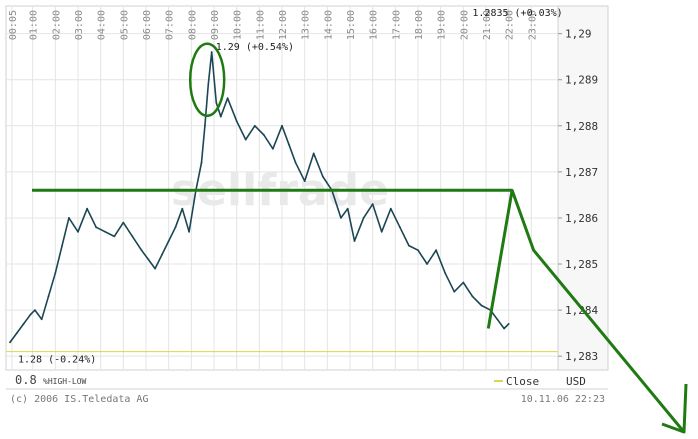  I want to click on y-tick-label: 1,289, so click(581, 80).